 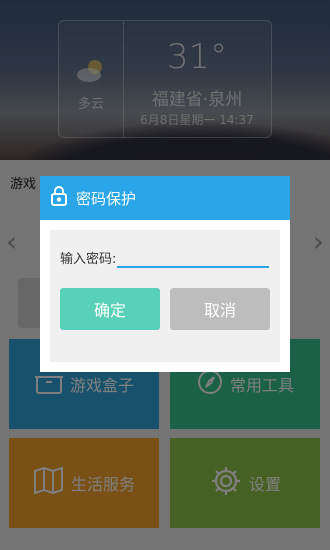 What do you see at coordinates (59, 198) in the screenshot?
I see `lock-icon` at bounding box center [59, 198].